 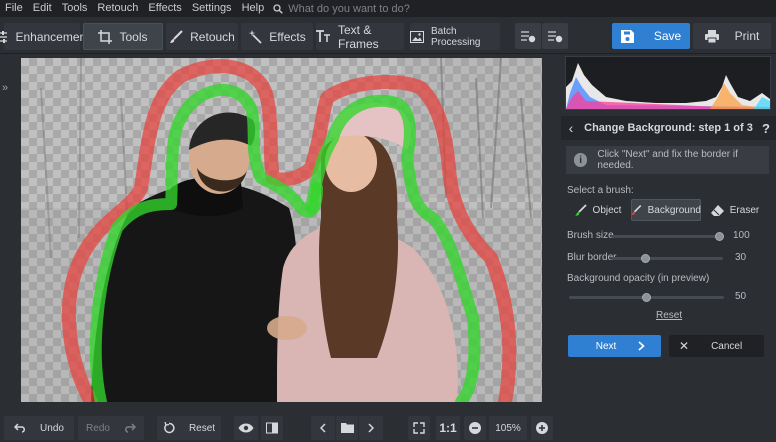 I want to click on search-input: What do you want to do?, so click(x=349, y=9).